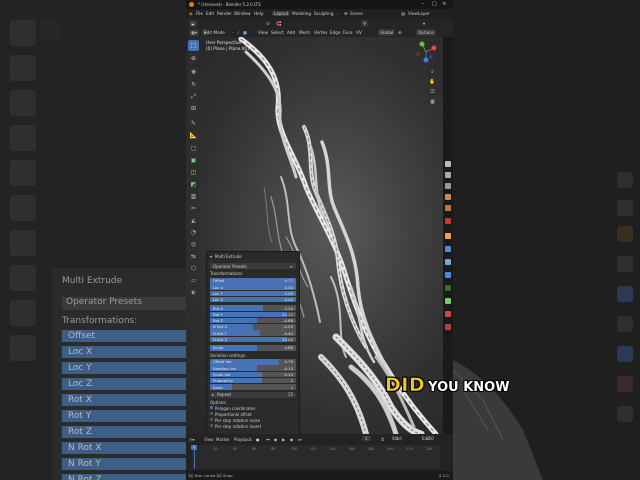 The width and height of the screenshot is (640, 480). What do you see at coordinates (210, 13) in the screenshot?
I see `menu-edit: Edit` at bounding box center [210, 13].